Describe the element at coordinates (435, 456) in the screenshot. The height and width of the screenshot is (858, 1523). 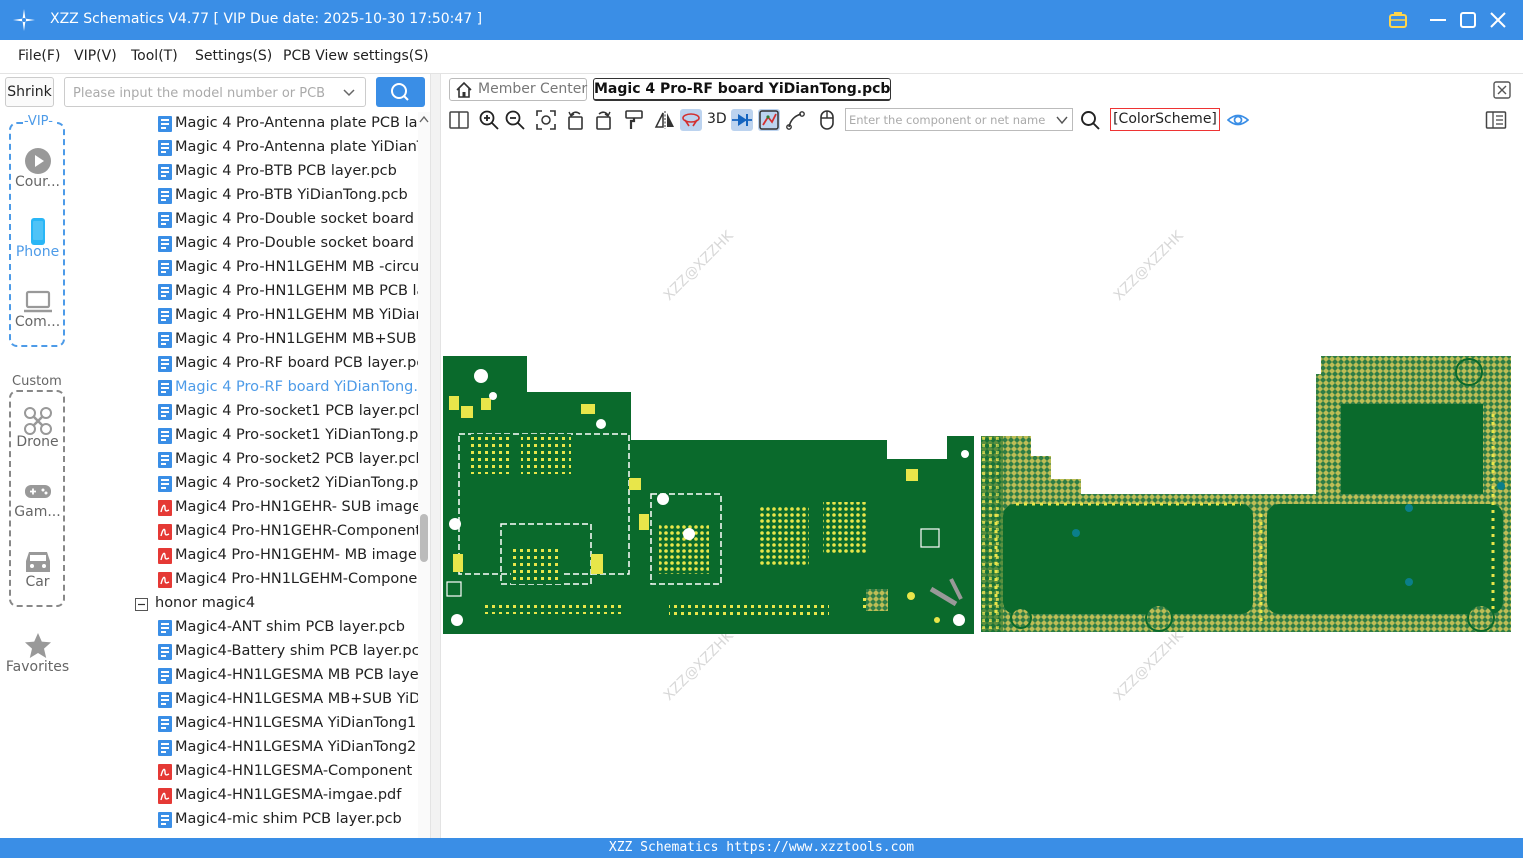
I see `panel-splitter` at that location.